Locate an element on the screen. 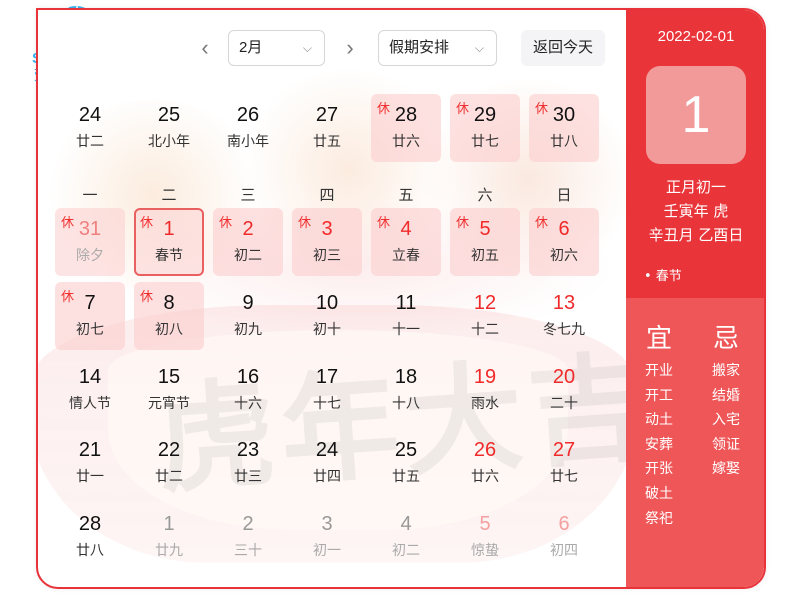  day-cell-selected: 休 1 春节 is located at coordinates (169, 242).